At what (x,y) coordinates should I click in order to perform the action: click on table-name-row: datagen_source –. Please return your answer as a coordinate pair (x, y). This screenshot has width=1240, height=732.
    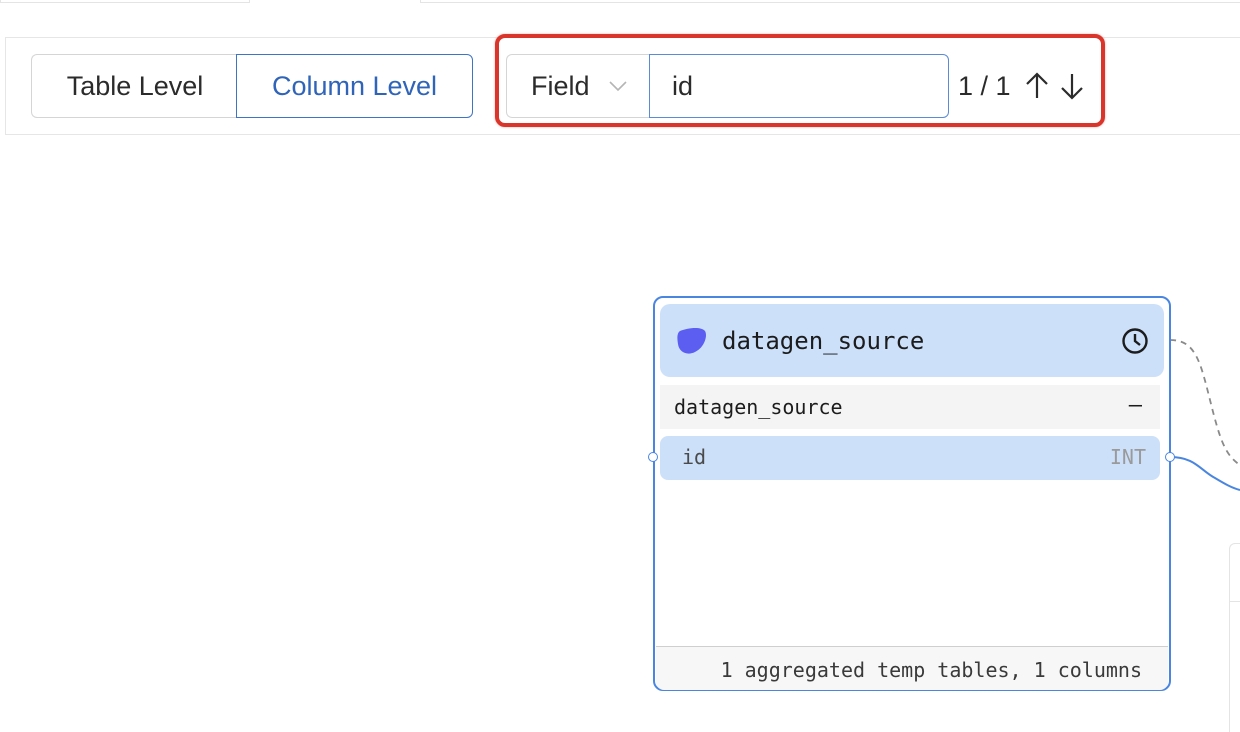
    Looking at the image, I should click on (910, 407).